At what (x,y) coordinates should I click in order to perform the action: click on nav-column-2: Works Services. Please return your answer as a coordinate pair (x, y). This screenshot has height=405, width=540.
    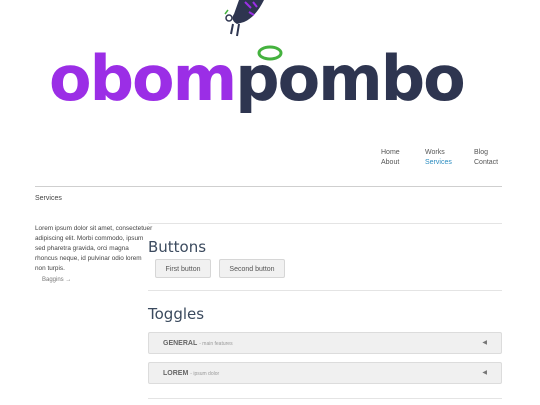
    Looking at the image, I should click on (438, 158).